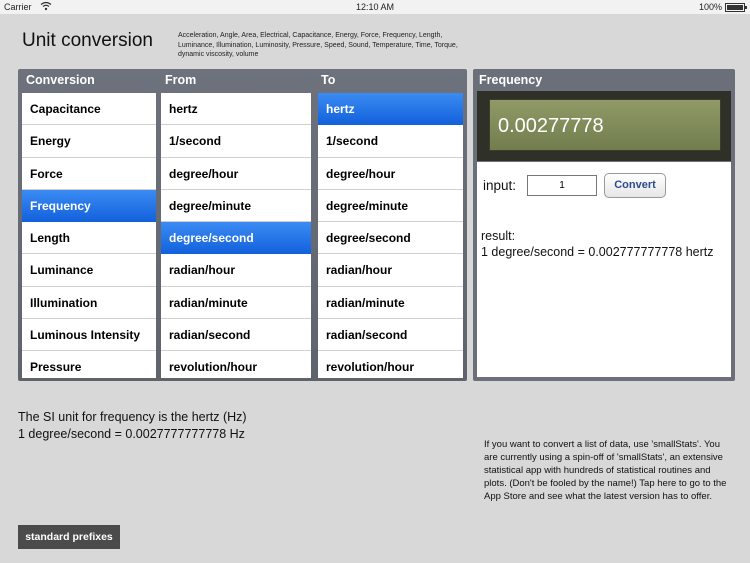 Image resolution: width=750 pixels, height=563 pixels. Describe the element at coordinates (236, 364) in the screenshot. I see `from-option: revolution/hour` at that location.